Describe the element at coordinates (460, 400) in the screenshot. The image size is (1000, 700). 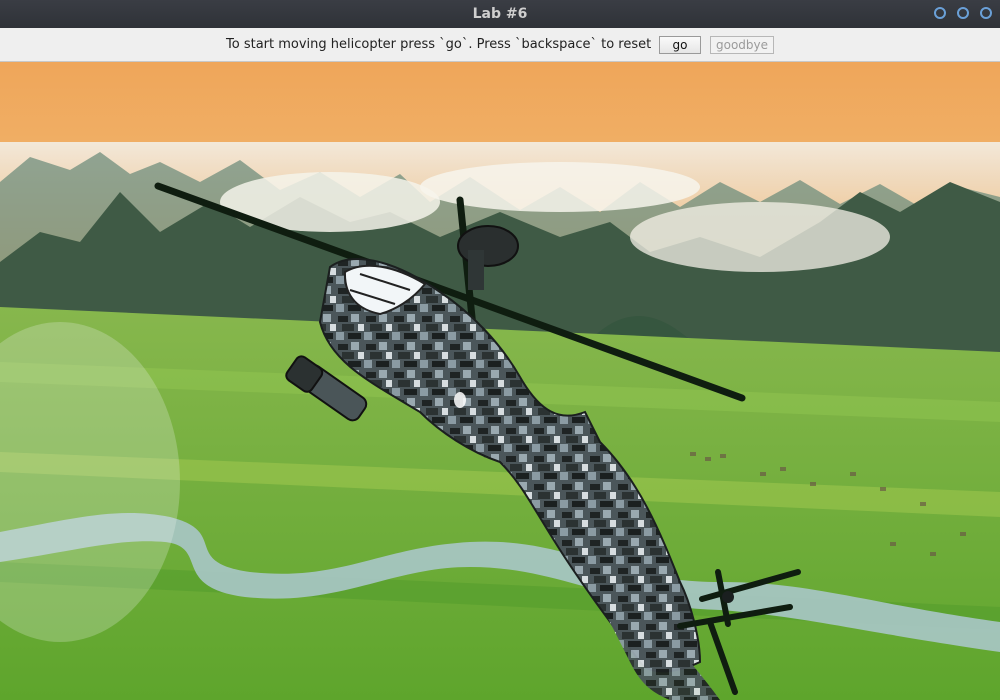
I see `helicopter-highlight` at that location.